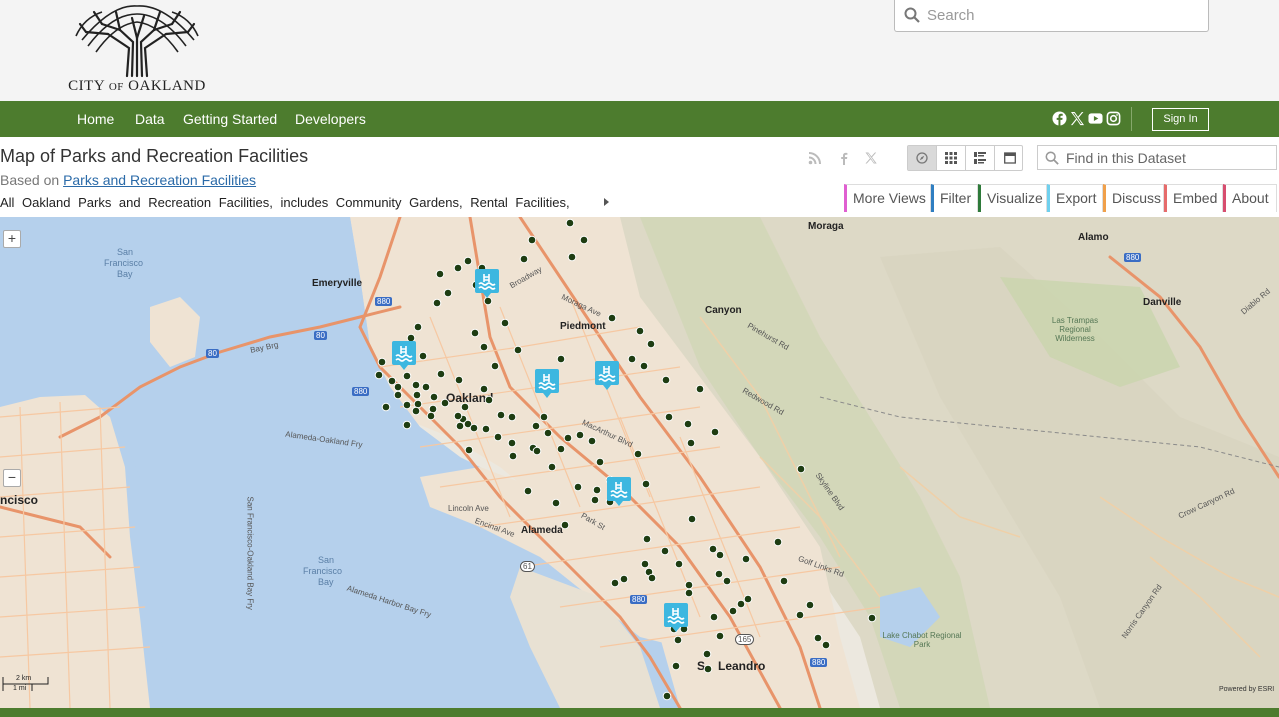 This screenshot has width=1279, height=717. What do you see at coordinates (159, 180) in the screenshot?
I see `based-on-link: Parks and Recreation Facilities` at bounding box center [159, 180].